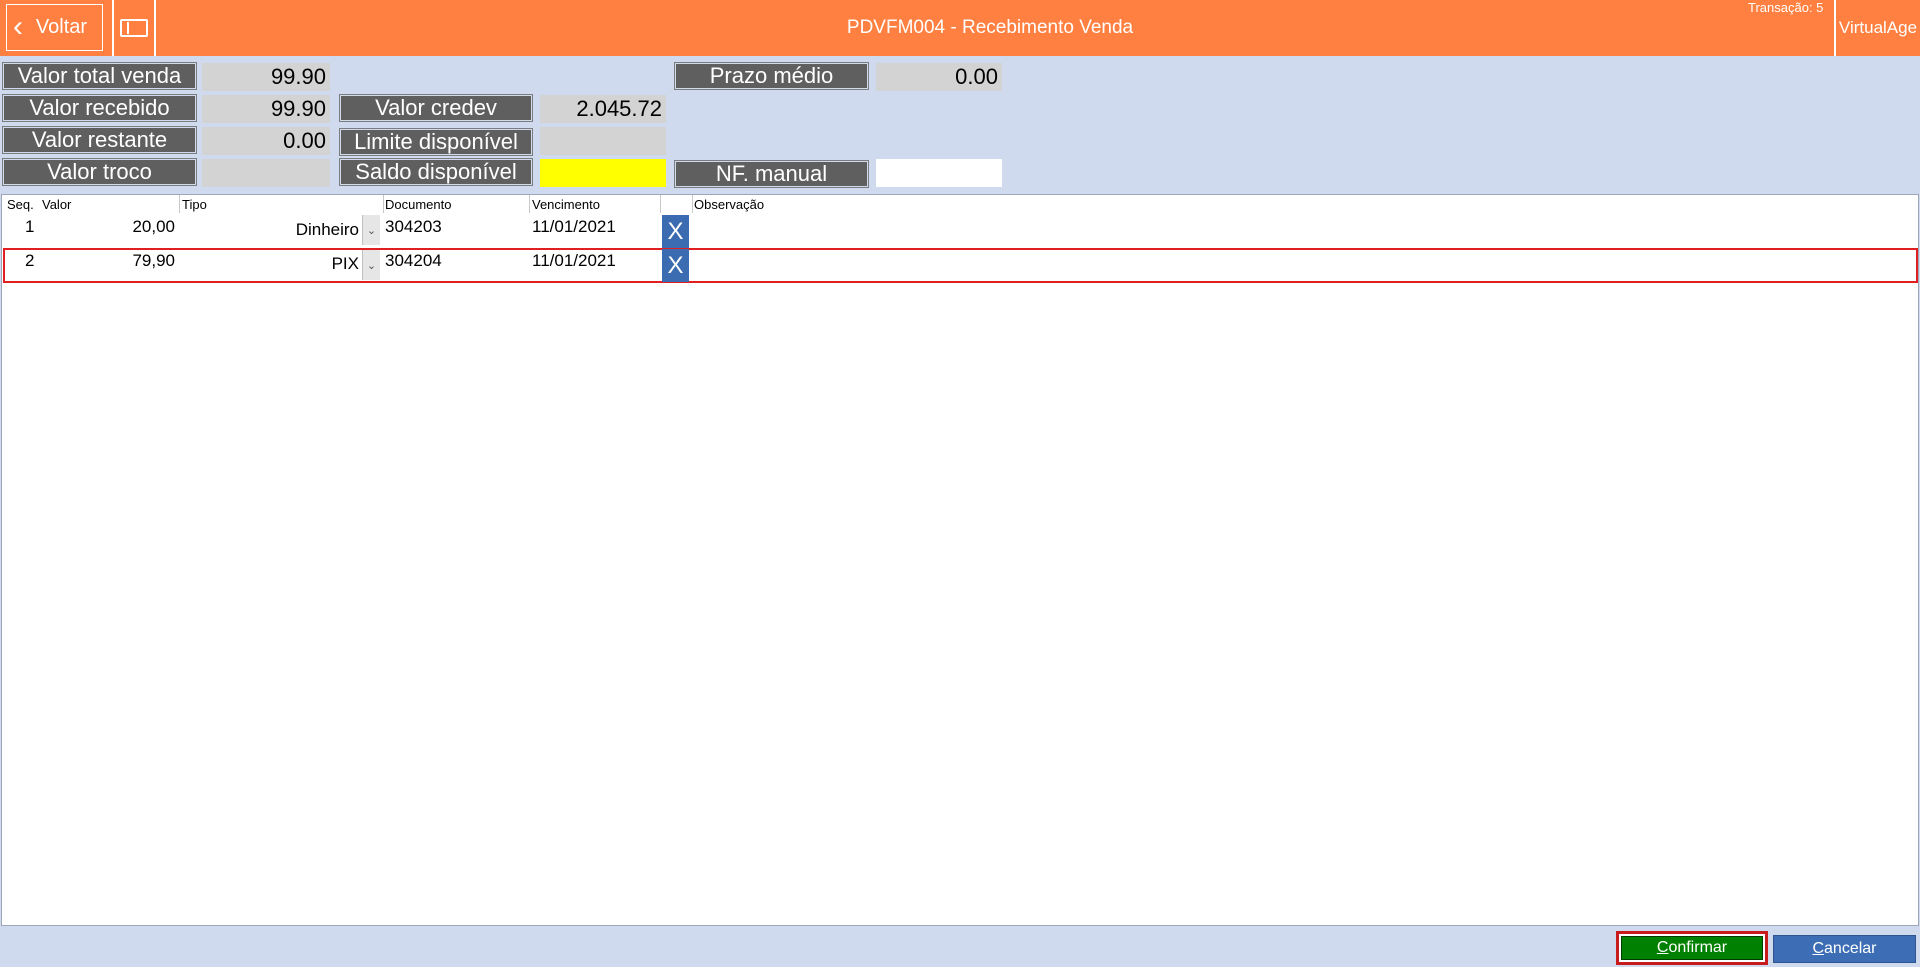  What do you see at coordinates (413, 261) in the screenshot?
I see `row-documento: 304204` at bounding box center [413, 261].